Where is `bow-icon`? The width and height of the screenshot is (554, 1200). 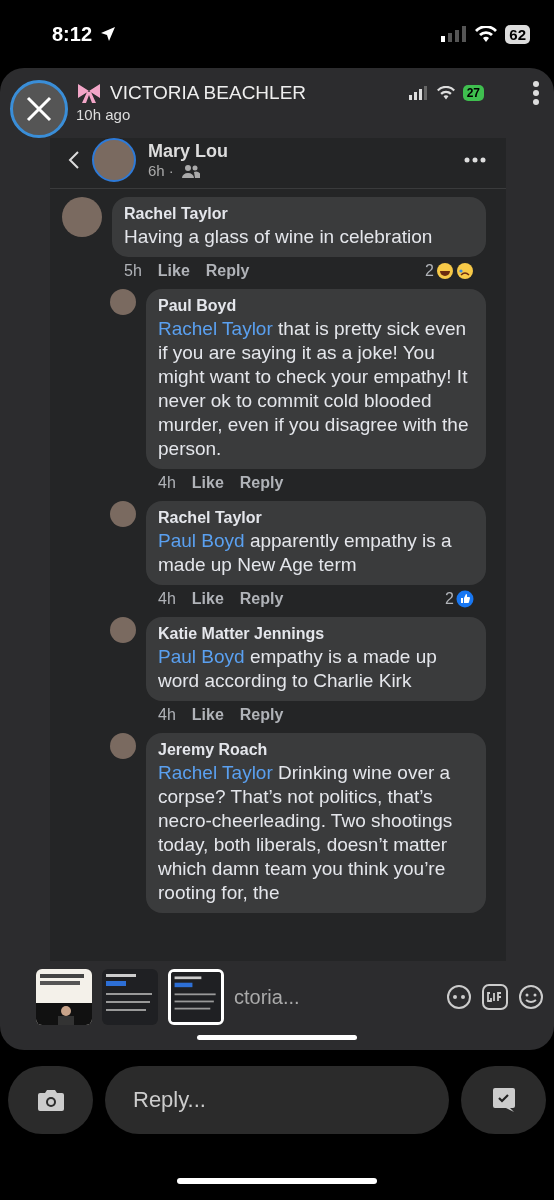
bow-icon is located at coordinates (89, 93).